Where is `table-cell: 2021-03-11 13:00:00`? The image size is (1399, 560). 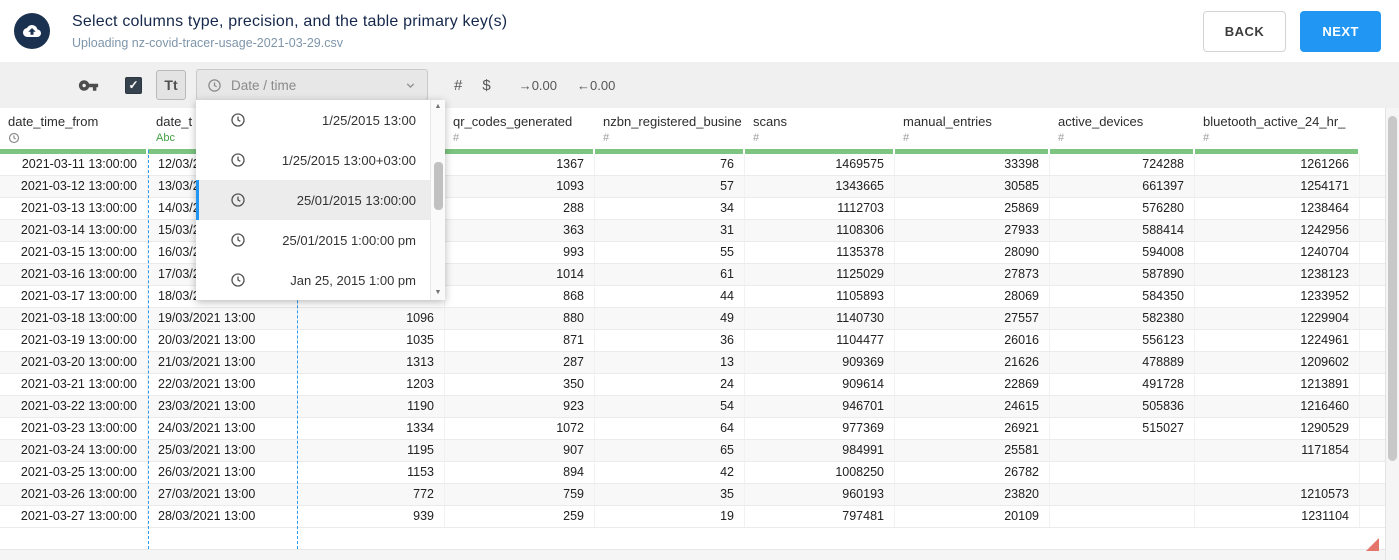 table-cell: 2021-03-11 13:00:00 is located at coordinates (74, 164).